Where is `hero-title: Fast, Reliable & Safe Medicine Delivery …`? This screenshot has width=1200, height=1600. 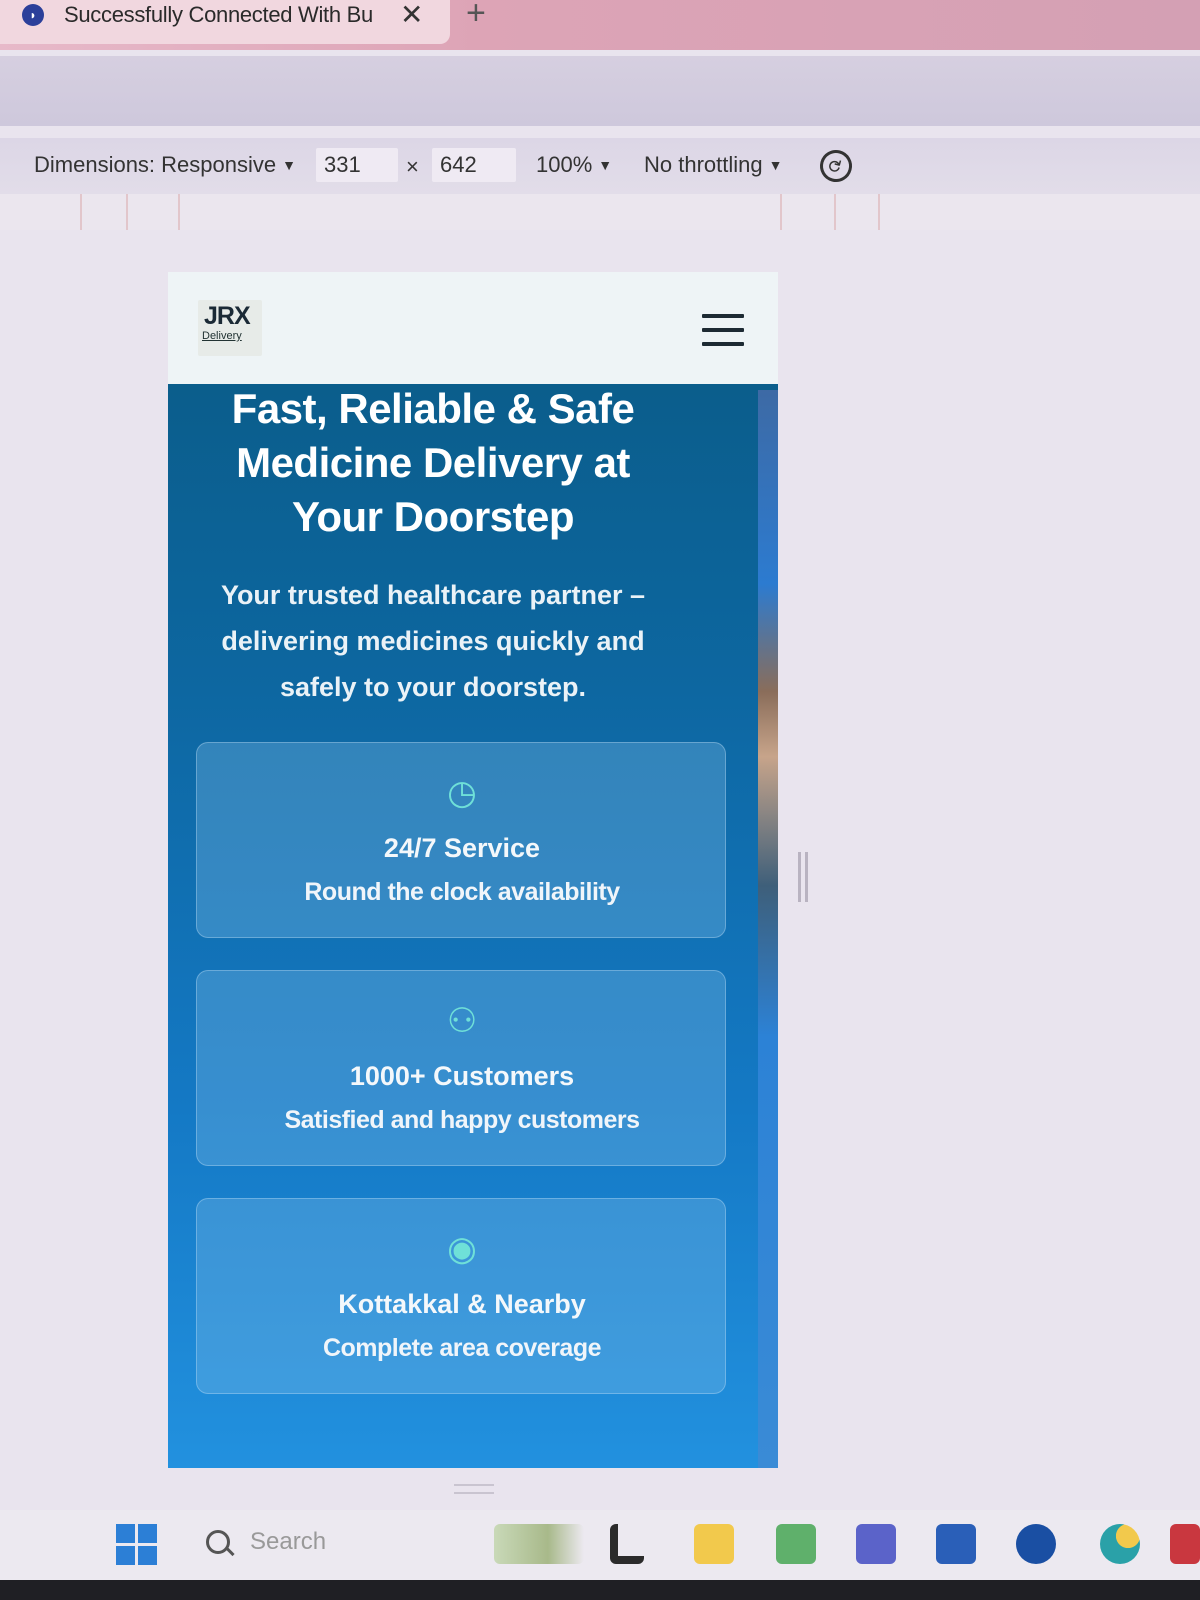 hero-title: Fast, Reliable & Safe Medicine Delivery … is located at coordinates (433, 462).